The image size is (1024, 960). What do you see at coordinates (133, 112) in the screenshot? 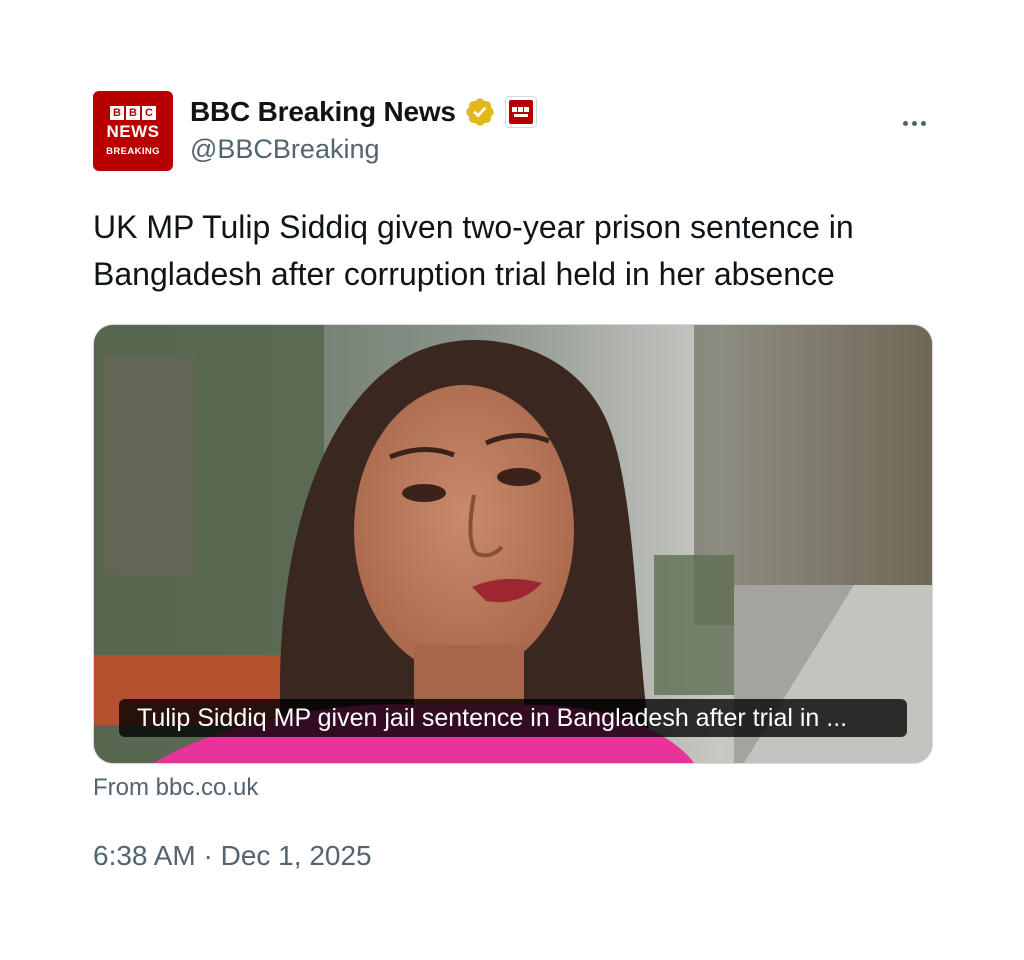
I see `bbc-logo: B B C` at bounding box center [133, 112].